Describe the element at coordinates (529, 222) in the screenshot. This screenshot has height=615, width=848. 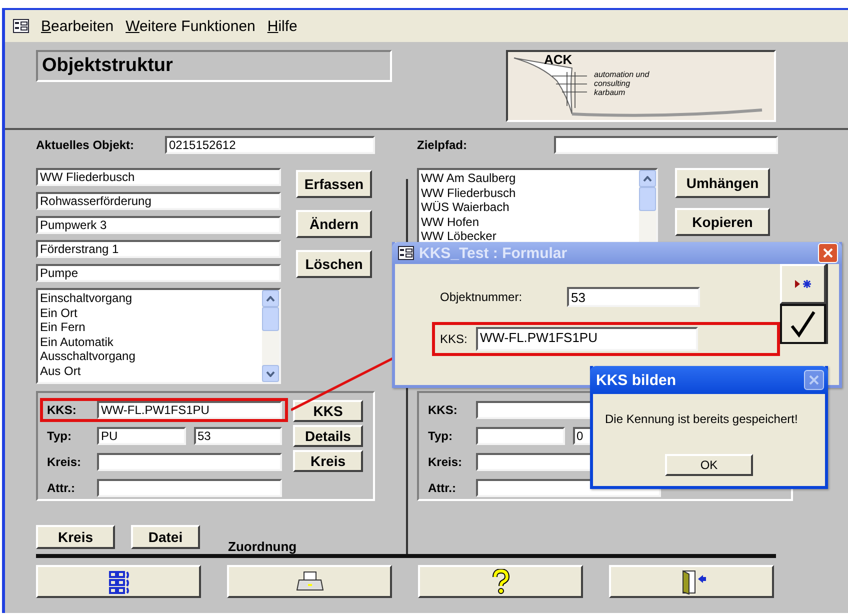
I see `list-item: WW Hofen` at that location.